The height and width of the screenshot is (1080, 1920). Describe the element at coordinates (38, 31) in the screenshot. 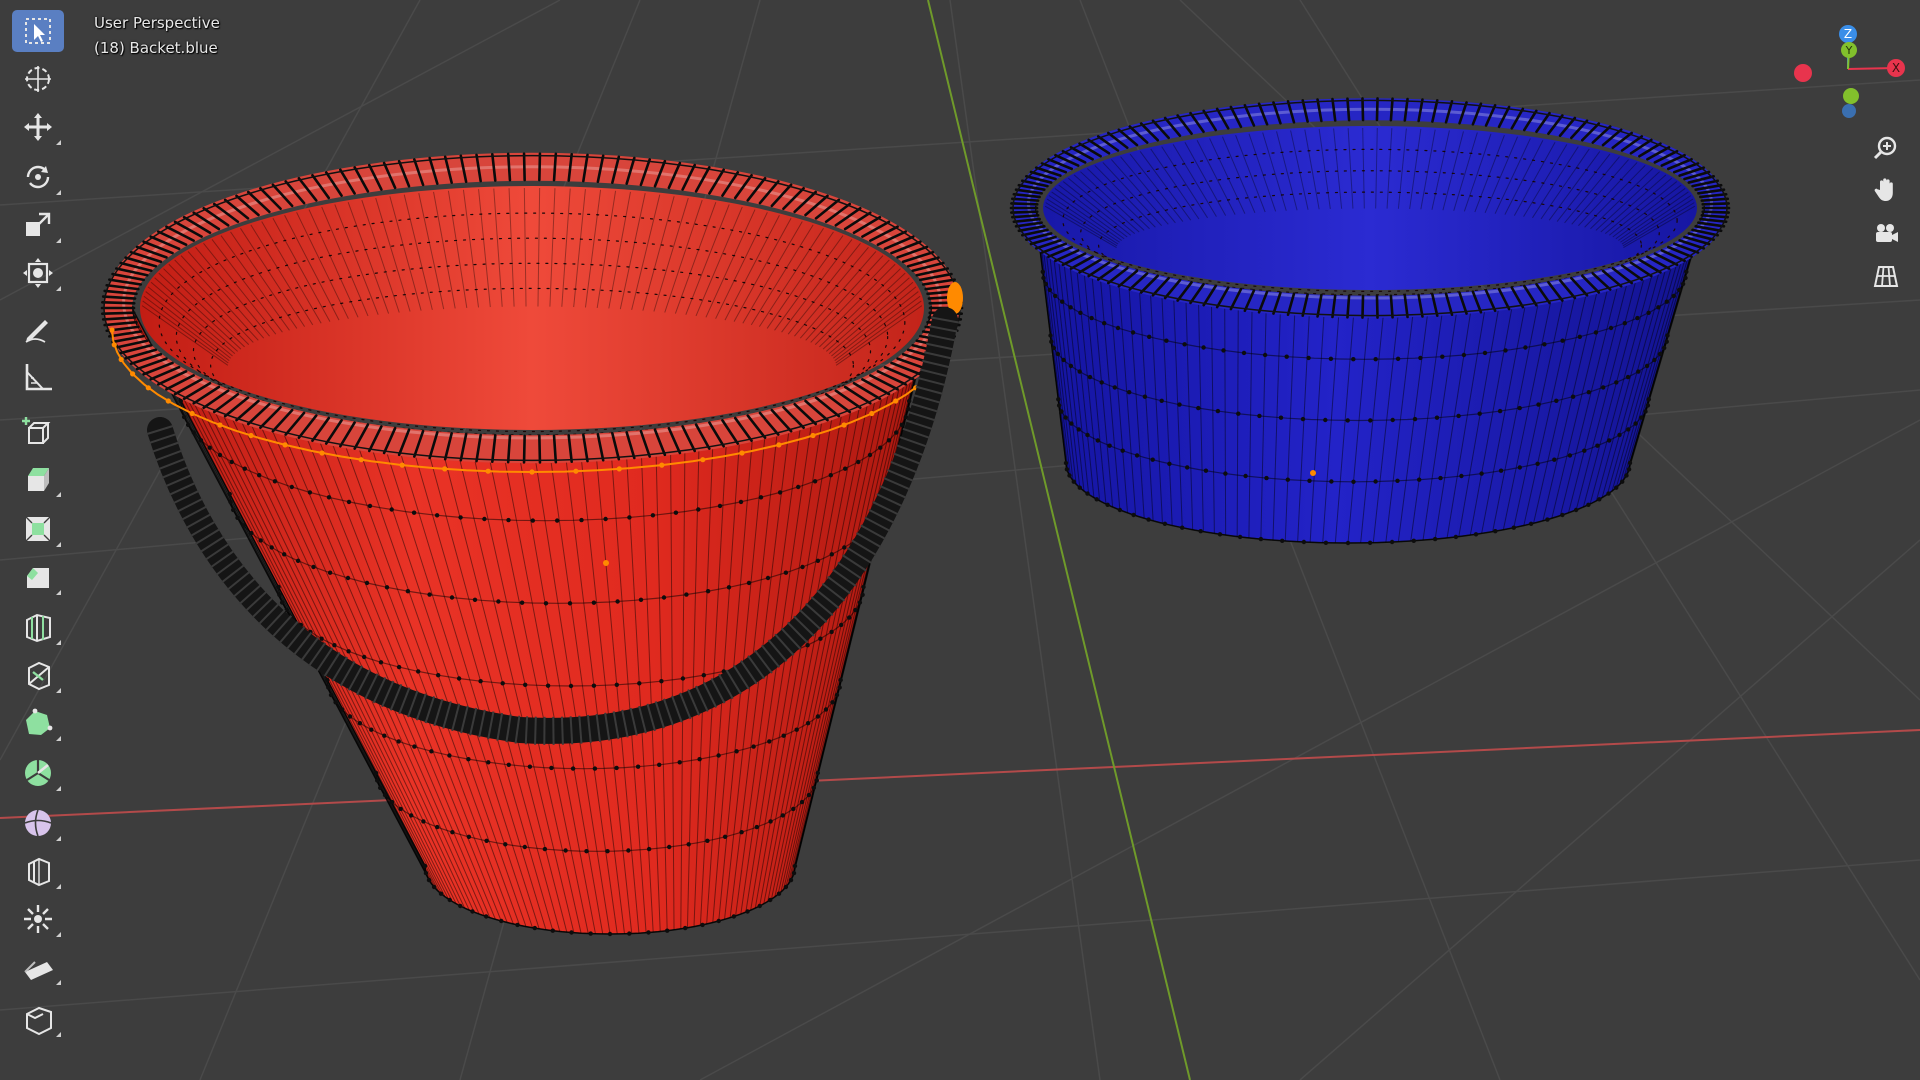

I see `select-box-tool-button` at that location.